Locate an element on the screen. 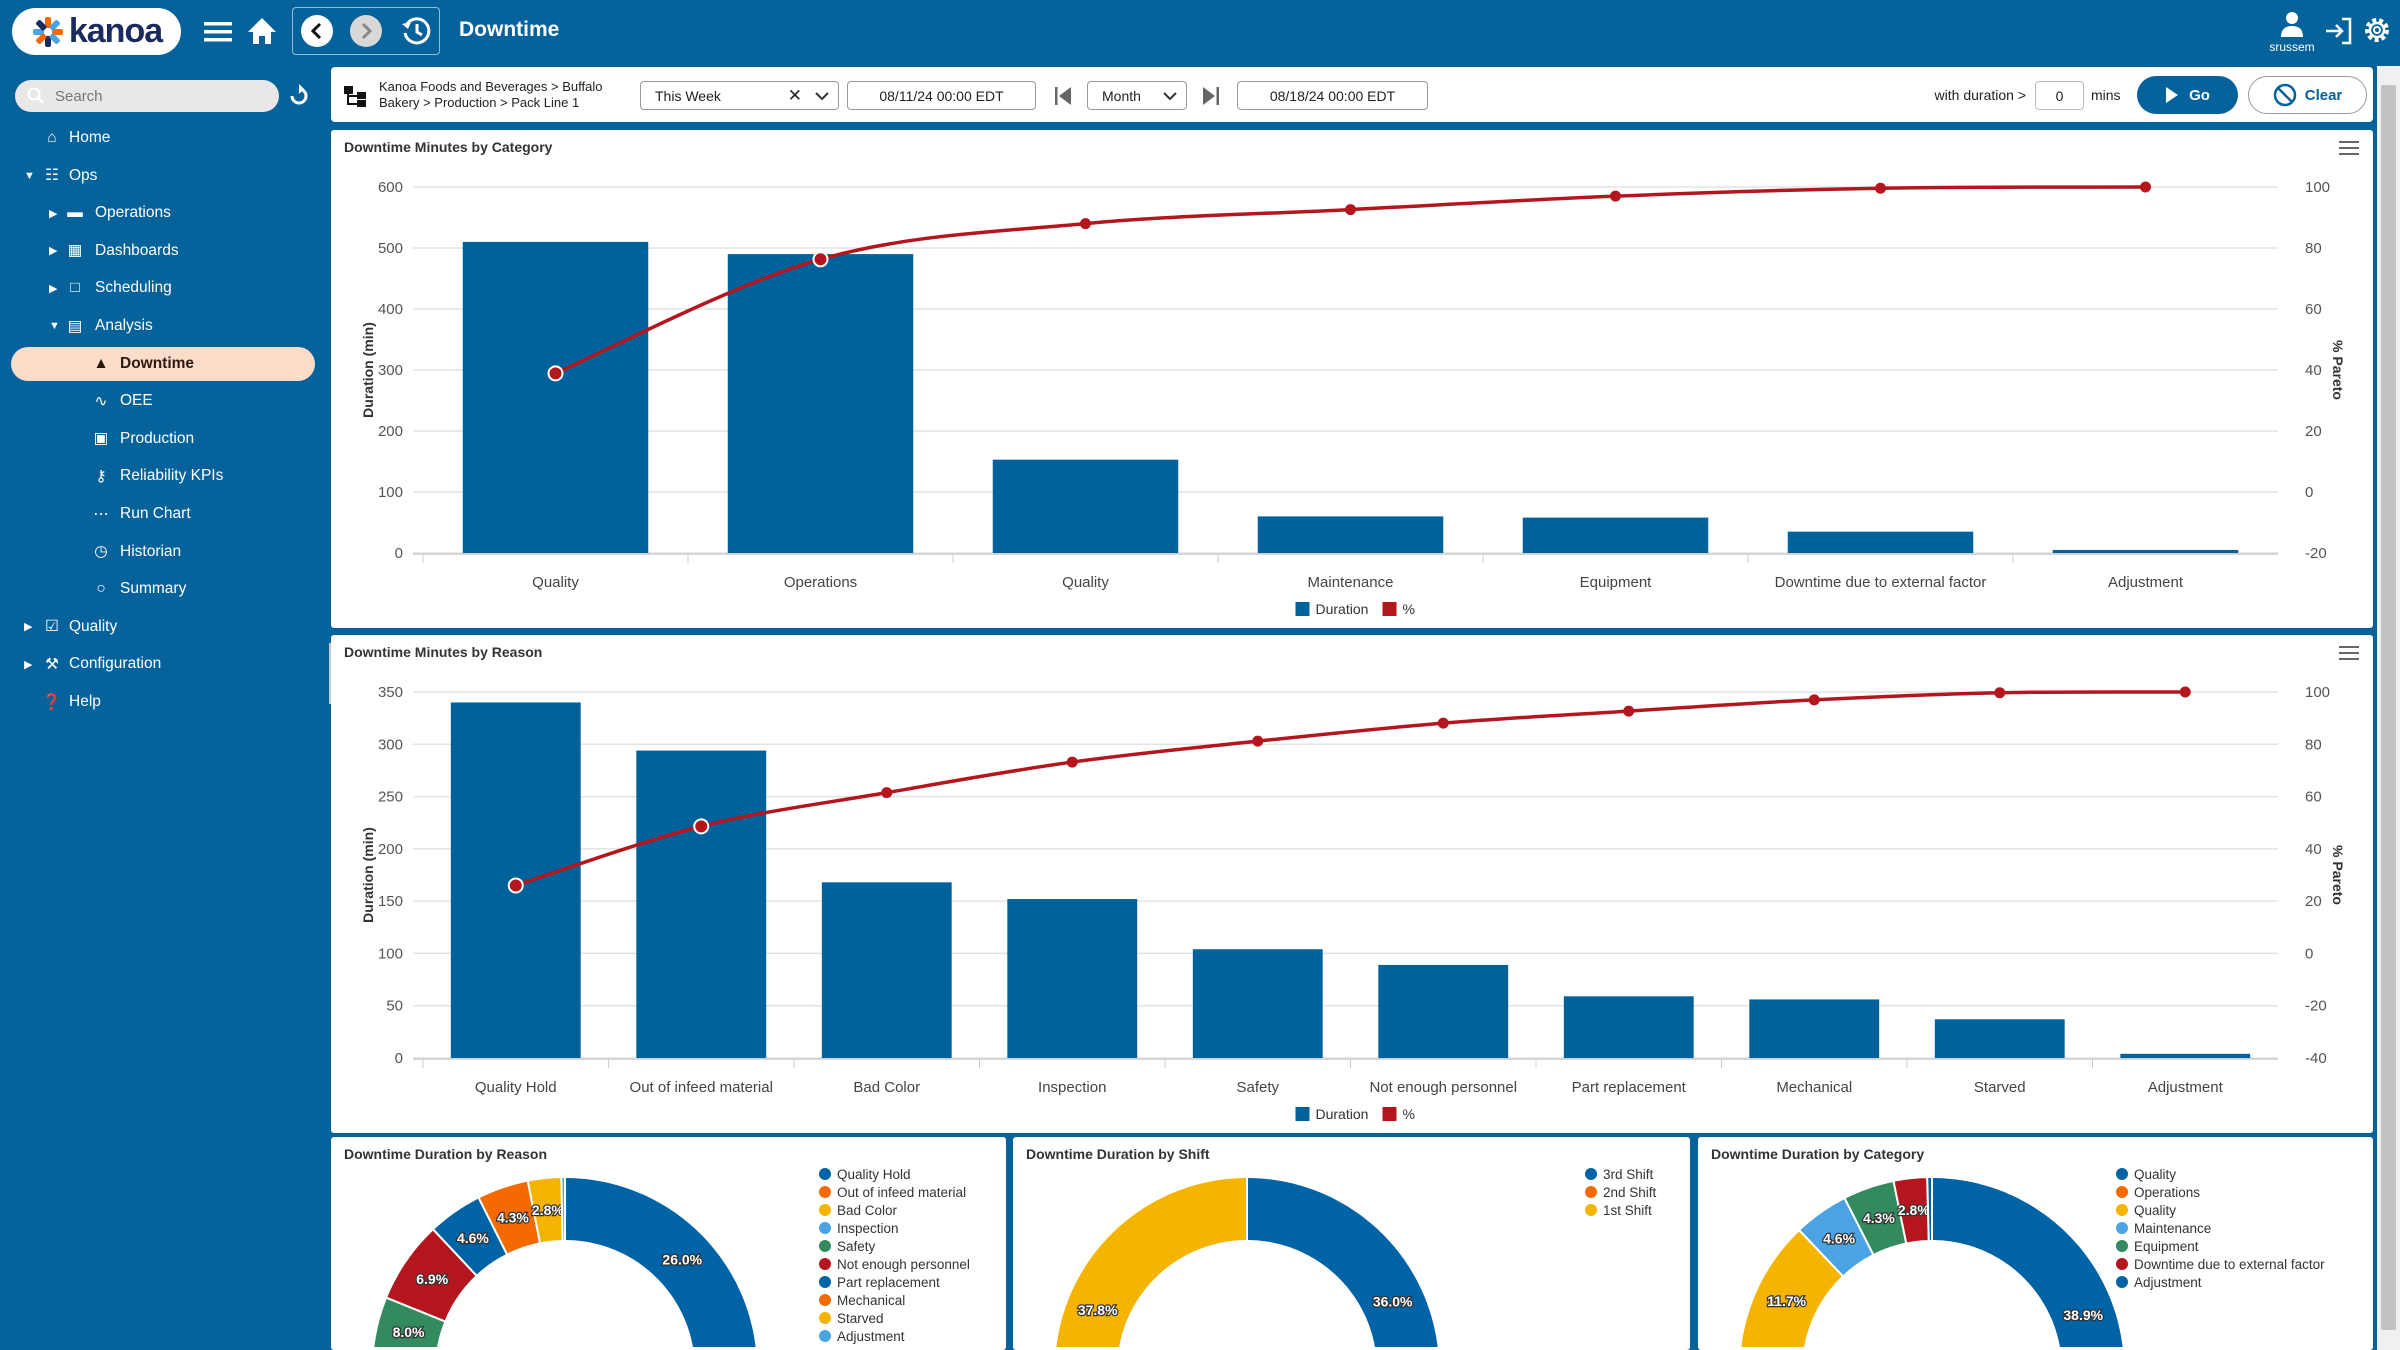 The height and width of the screenshot is (1350, 2400). sidebar-item-help: ❓ Help is located at coordinates (164, 702).